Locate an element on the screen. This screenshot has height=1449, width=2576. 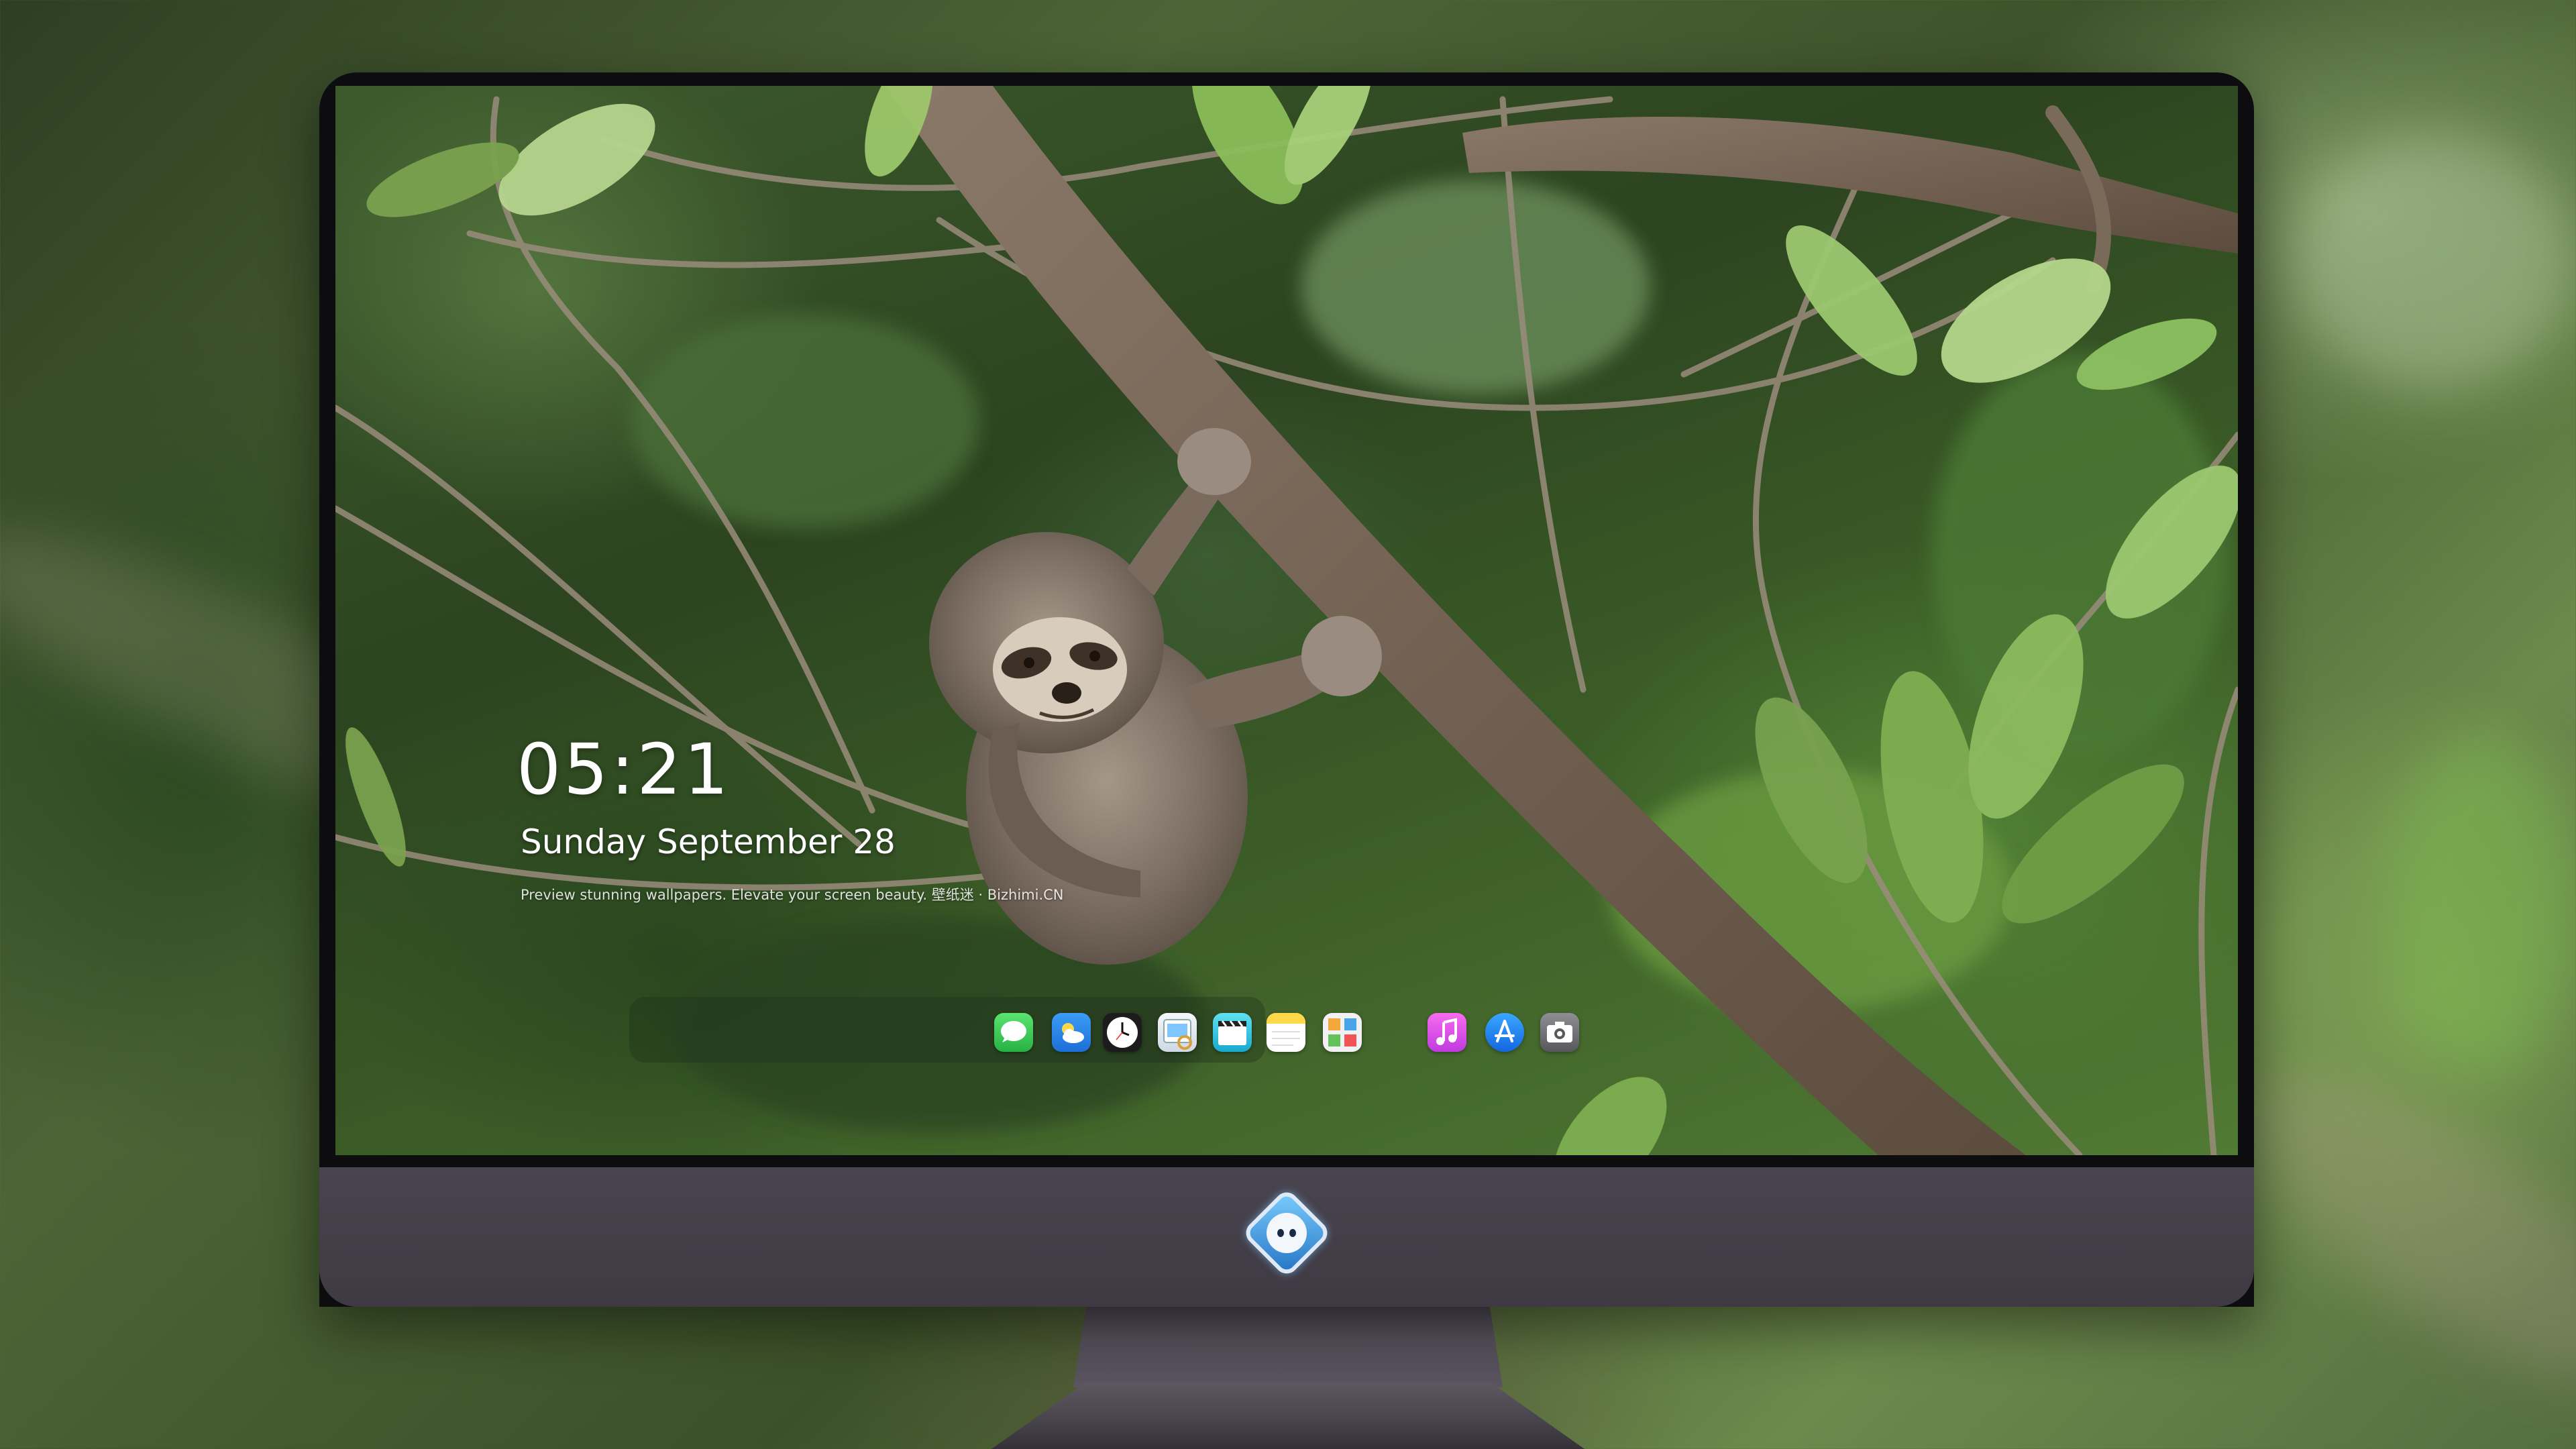
dock-app-app-store is located at coordinates (1504, 1032).